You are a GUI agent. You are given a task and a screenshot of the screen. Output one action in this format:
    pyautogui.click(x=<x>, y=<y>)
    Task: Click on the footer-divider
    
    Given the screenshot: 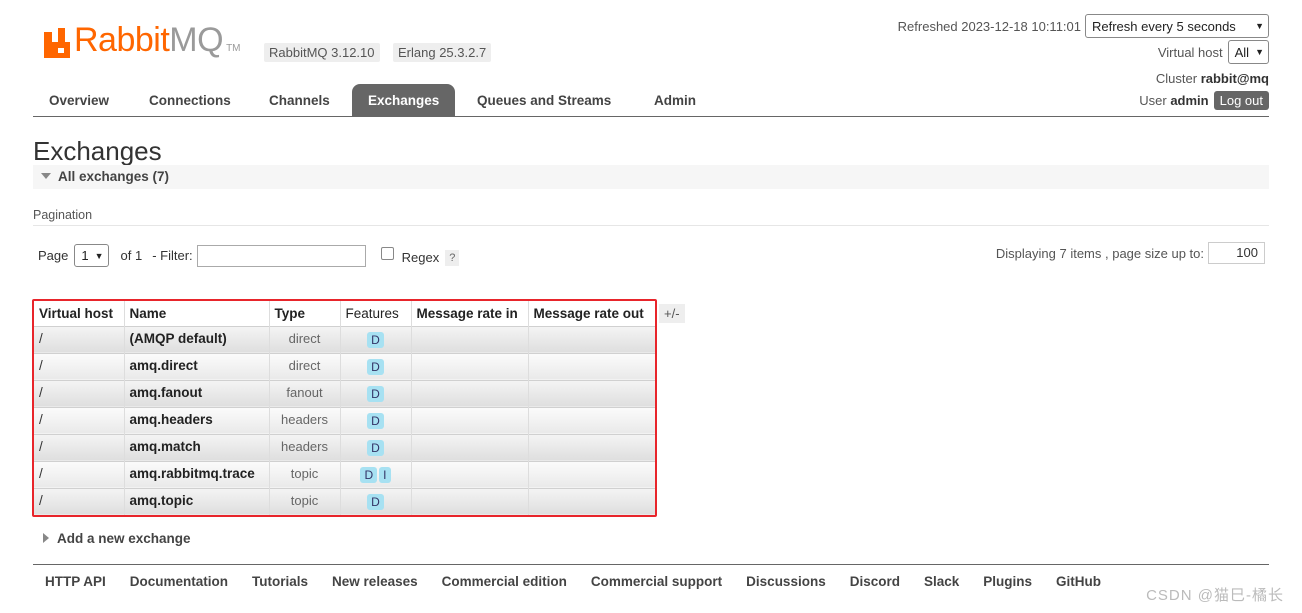 What is the action you would take?
    pyautogui.click(x=651, y=564)
    